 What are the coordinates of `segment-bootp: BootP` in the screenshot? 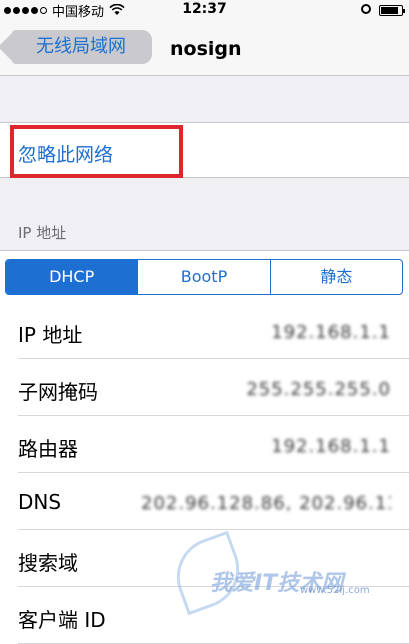 It's located at (203, 277).